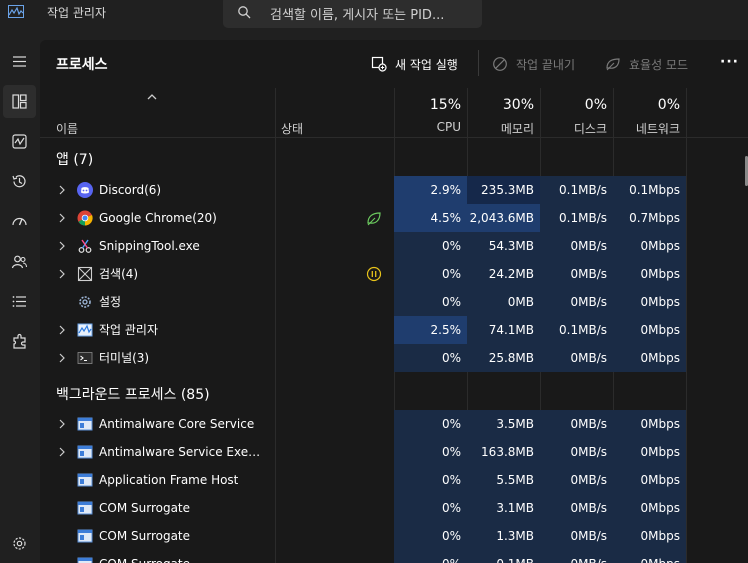 The image size is (748, 563). What do you see at coordinates (503, 424) in the screenshot?
I see `memory-value: 3.5MB` at bounding box center [503, 424].